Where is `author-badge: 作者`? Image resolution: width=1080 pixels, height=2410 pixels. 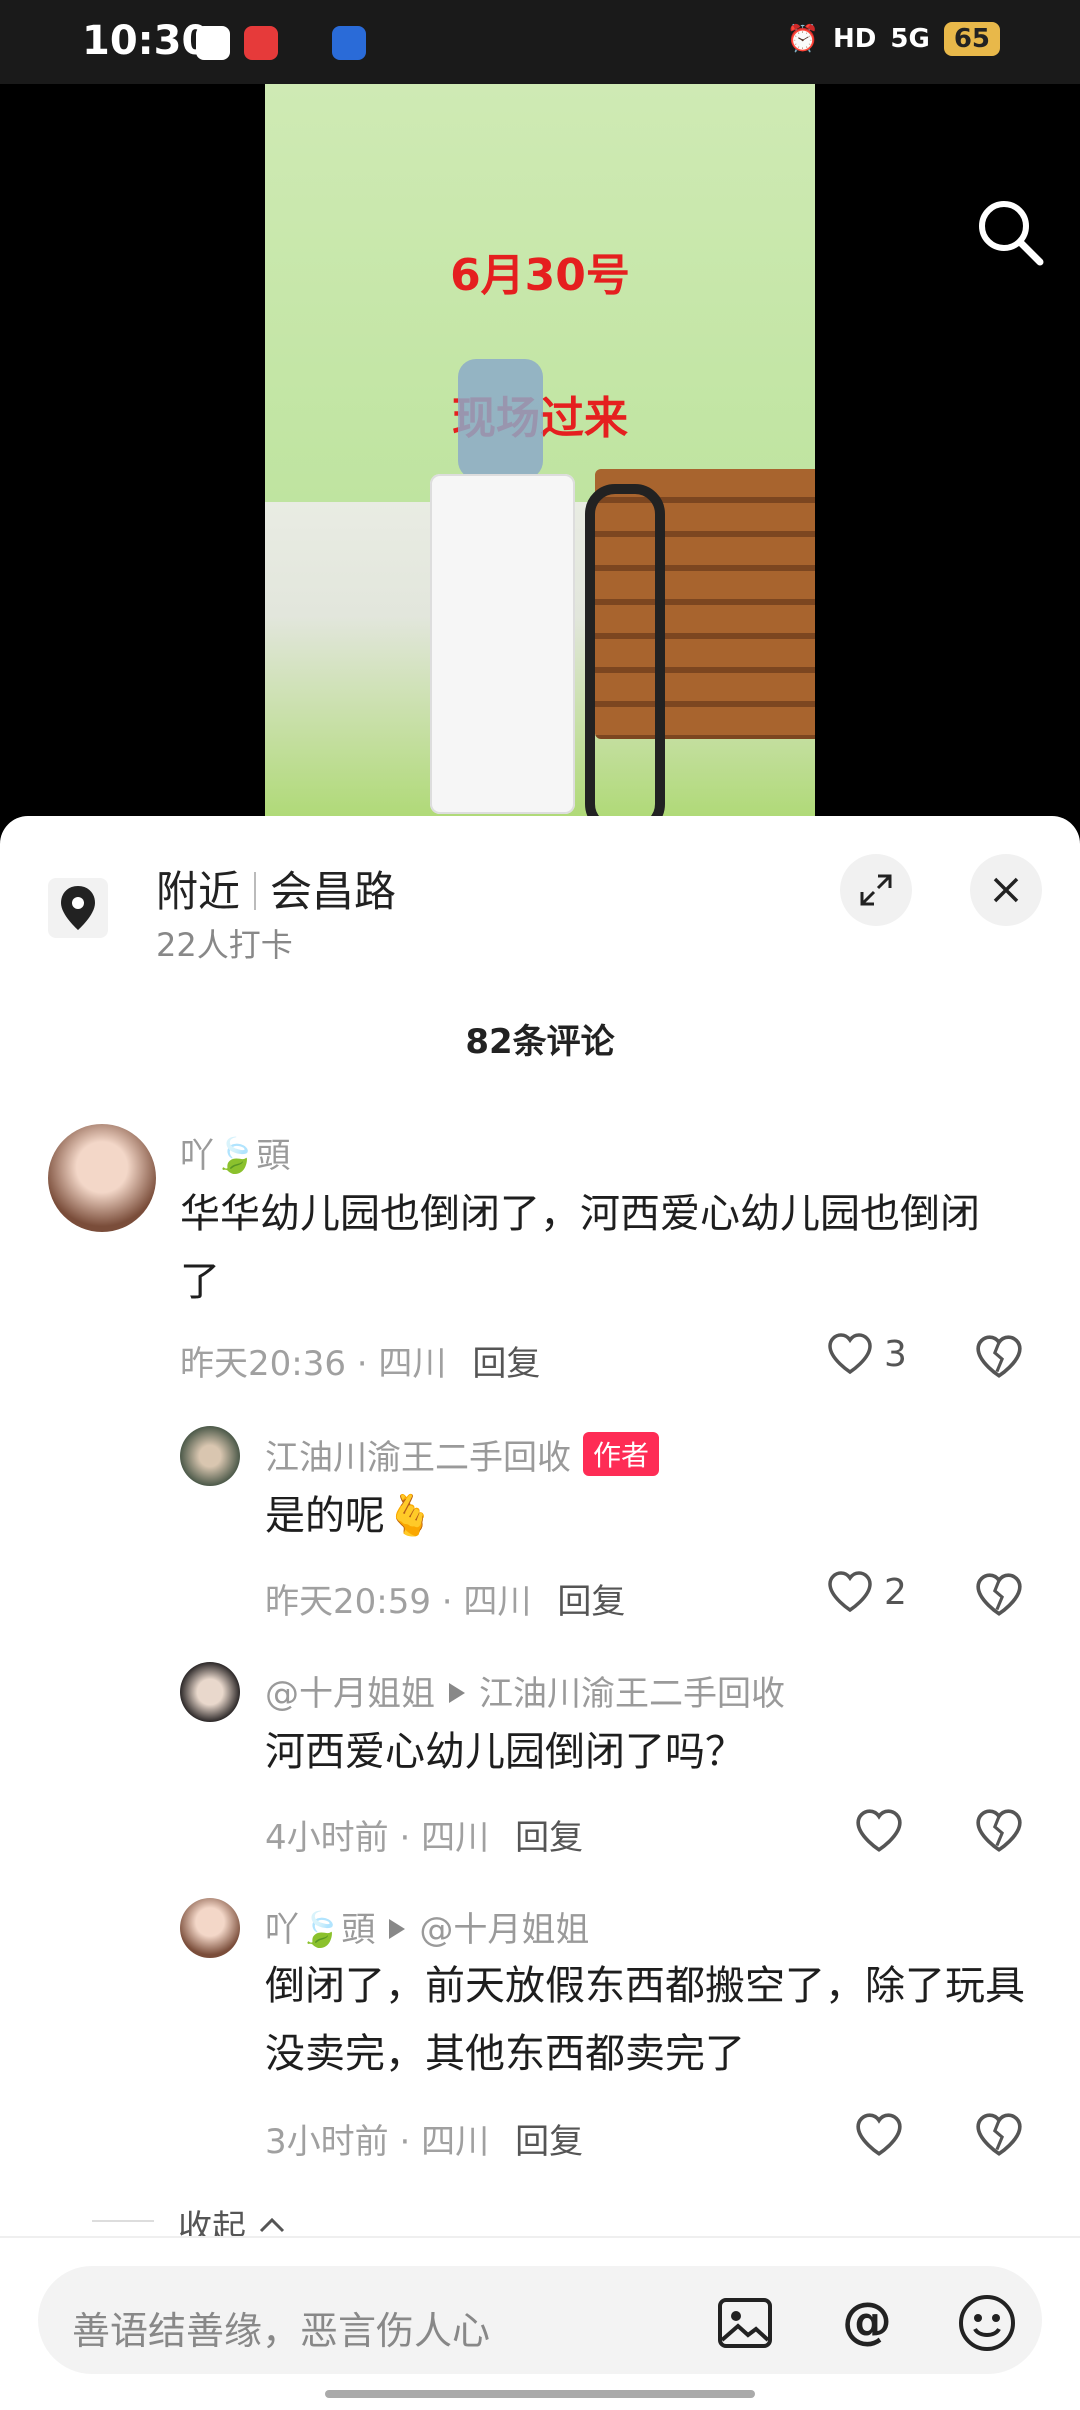 author-badge: 作者 is located at coordinates (621, 1454).